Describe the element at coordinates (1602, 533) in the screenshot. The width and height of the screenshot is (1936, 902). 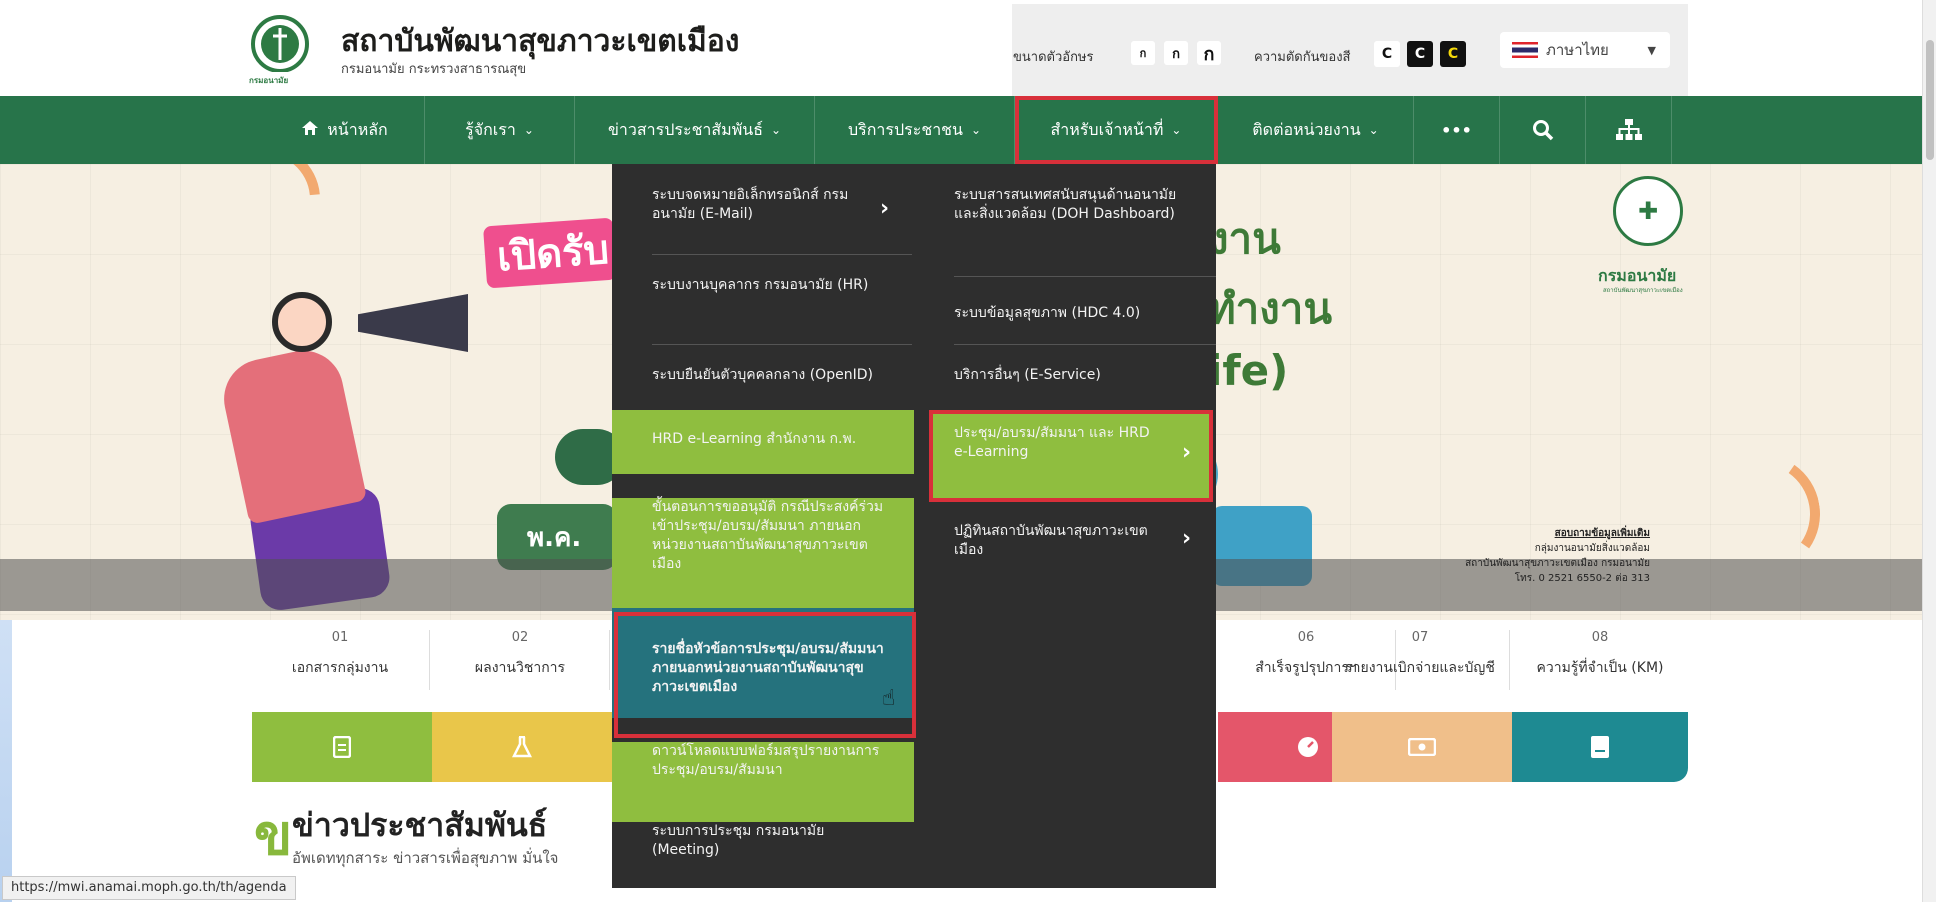
I see `contact-line: สอบถามข้อมูลเพิ่มเติม` at that location.